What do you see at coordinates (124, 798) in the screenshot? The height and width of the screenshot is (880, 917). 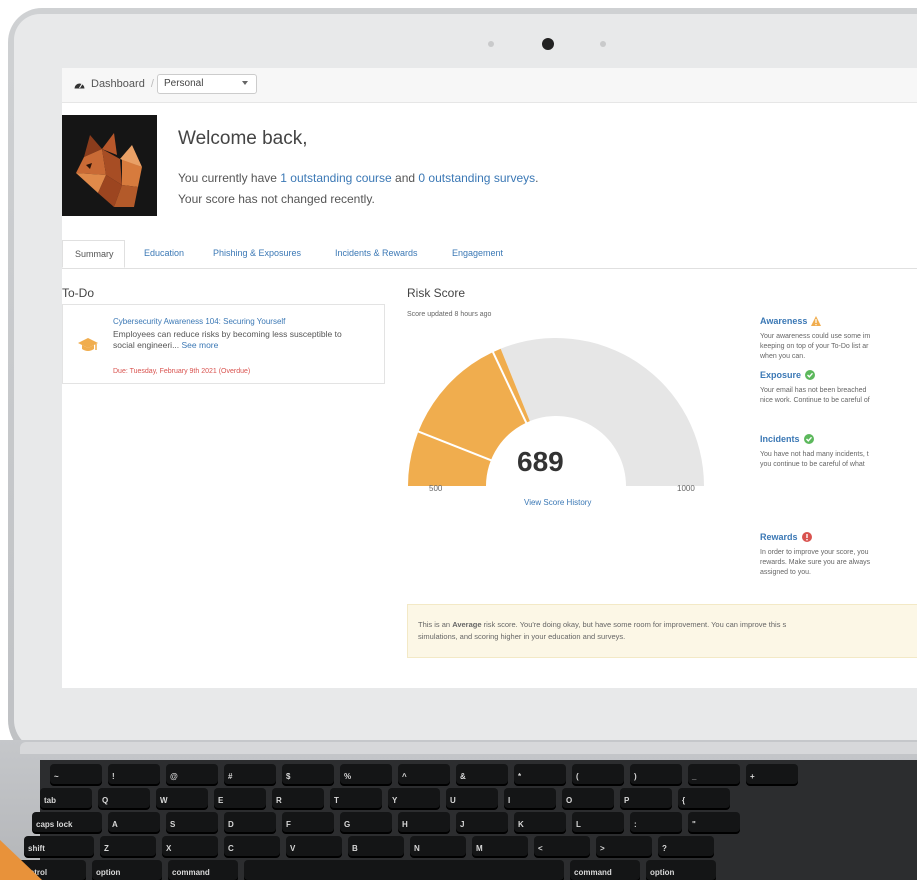 I see `key: Q` at bounding box center [124, 798].